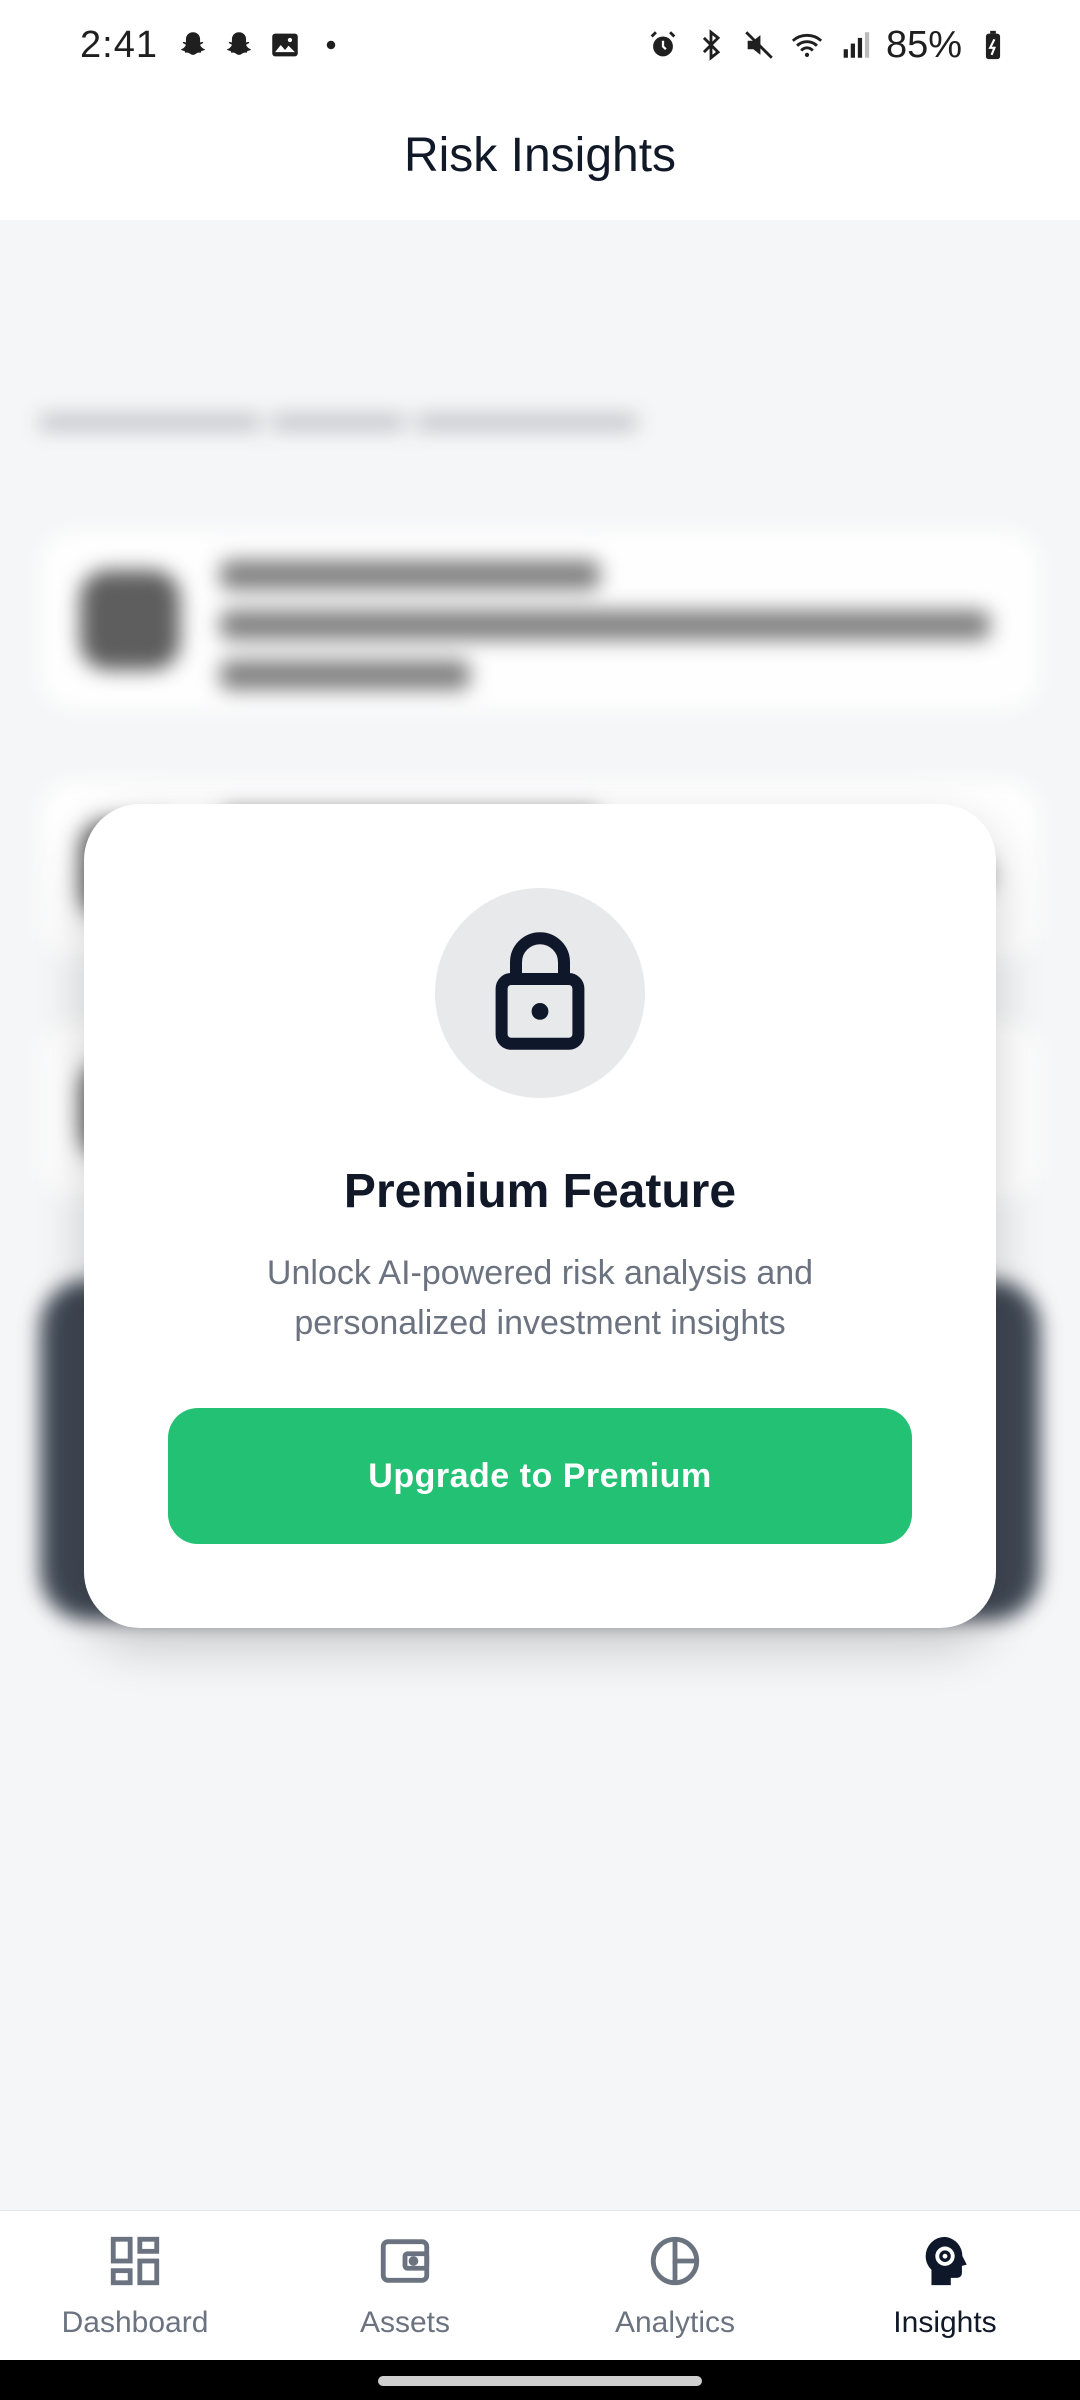 The image size is (1080, 2400). I want to click on home-indicator, so click(540, 2381).